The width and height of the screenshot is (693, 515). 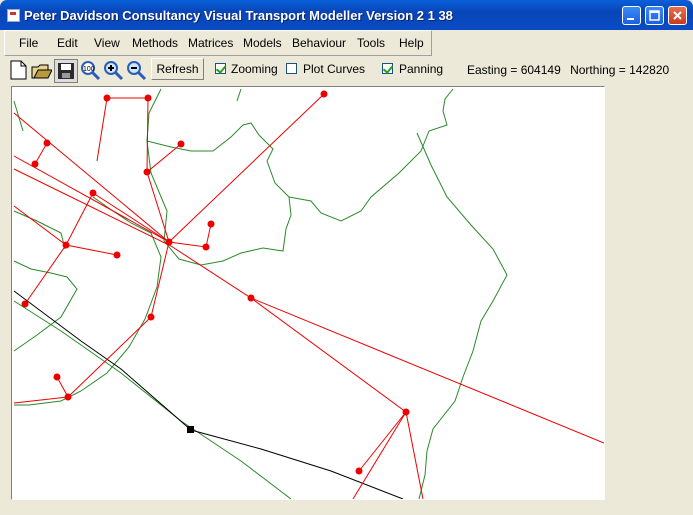 What do you see at coordinates (107, 43) in the screenshot?
I see `menu-view: View` at bounding box center [107, 43].